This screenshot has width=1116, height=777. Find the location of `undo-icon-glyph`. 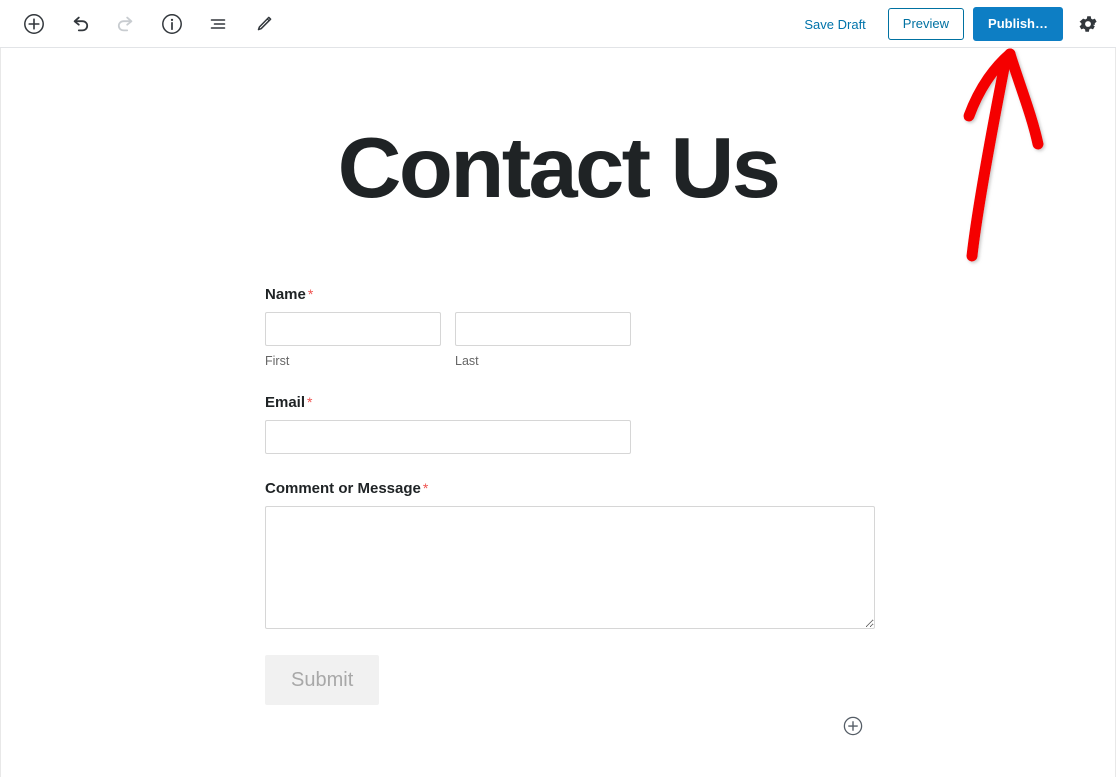

undo-icon-glyph is located at coordinates (81, 23).